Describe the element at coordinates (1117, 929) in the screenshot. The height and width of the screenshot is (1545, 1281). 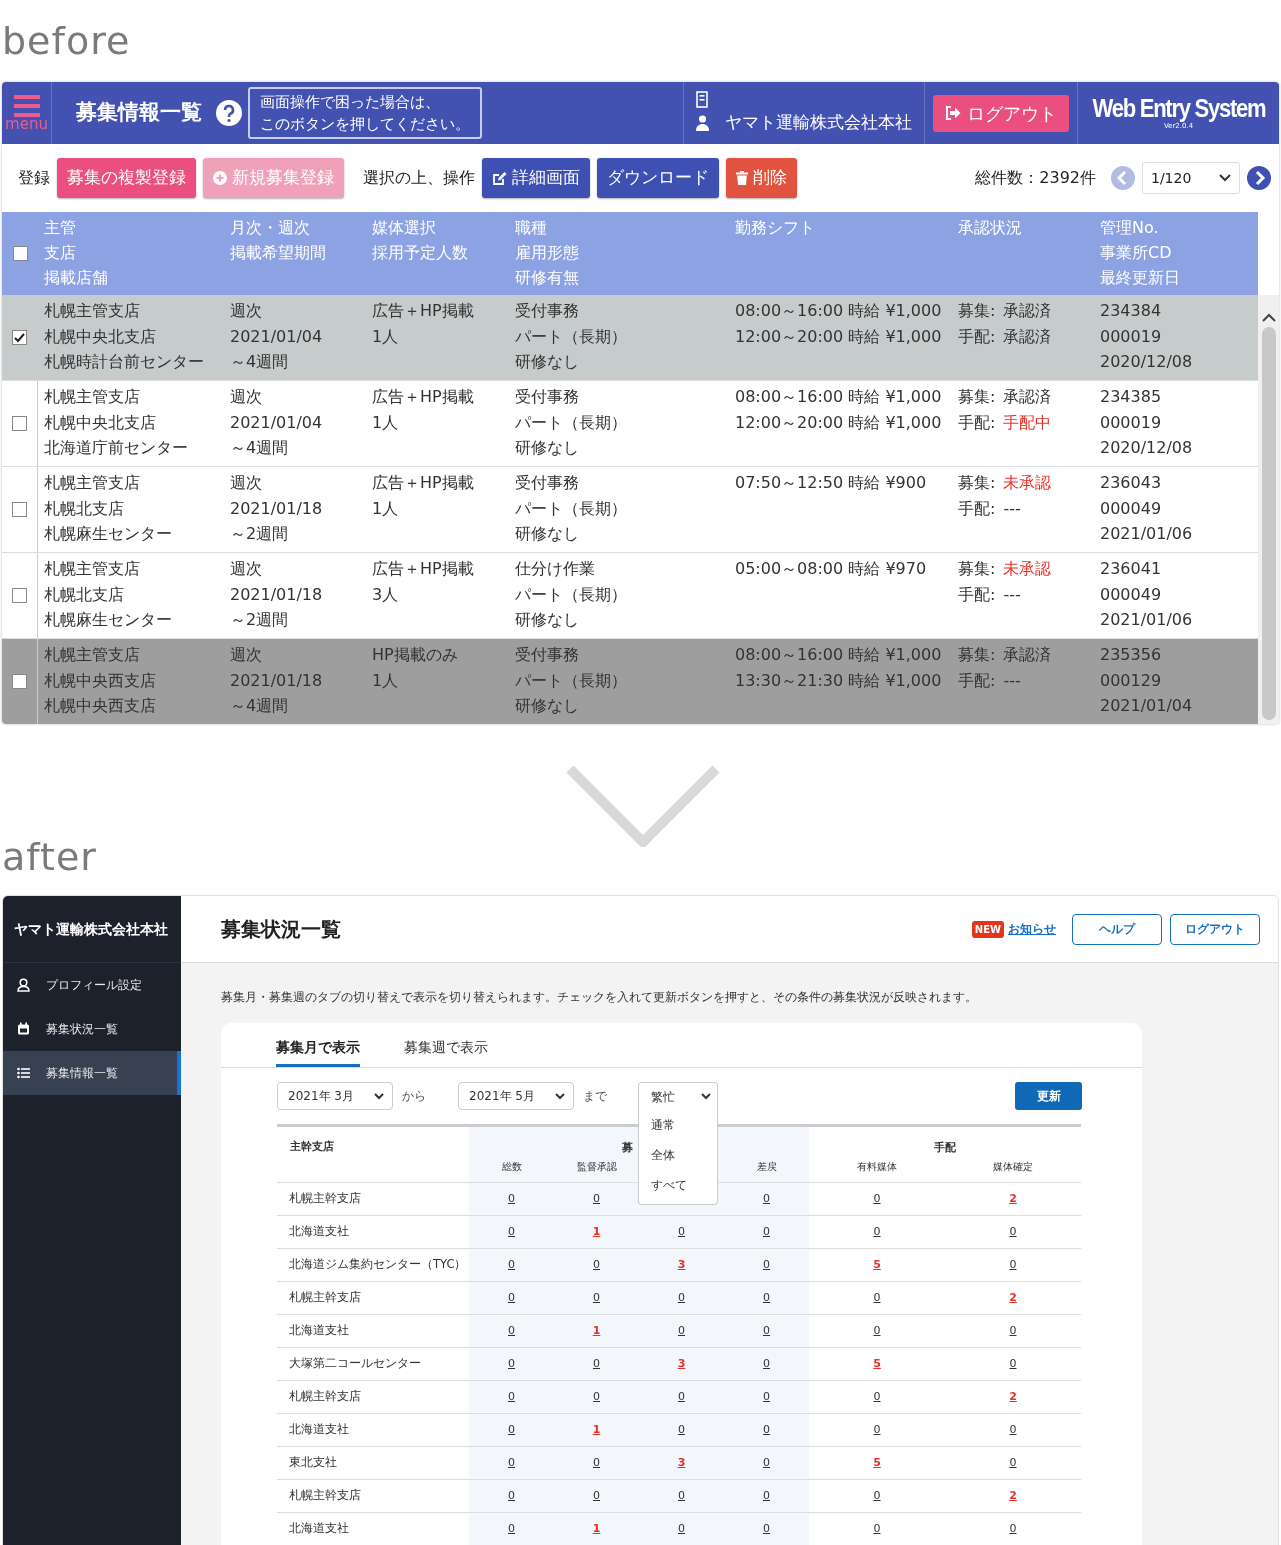
I see `help-button: ヘルプ` at that location.